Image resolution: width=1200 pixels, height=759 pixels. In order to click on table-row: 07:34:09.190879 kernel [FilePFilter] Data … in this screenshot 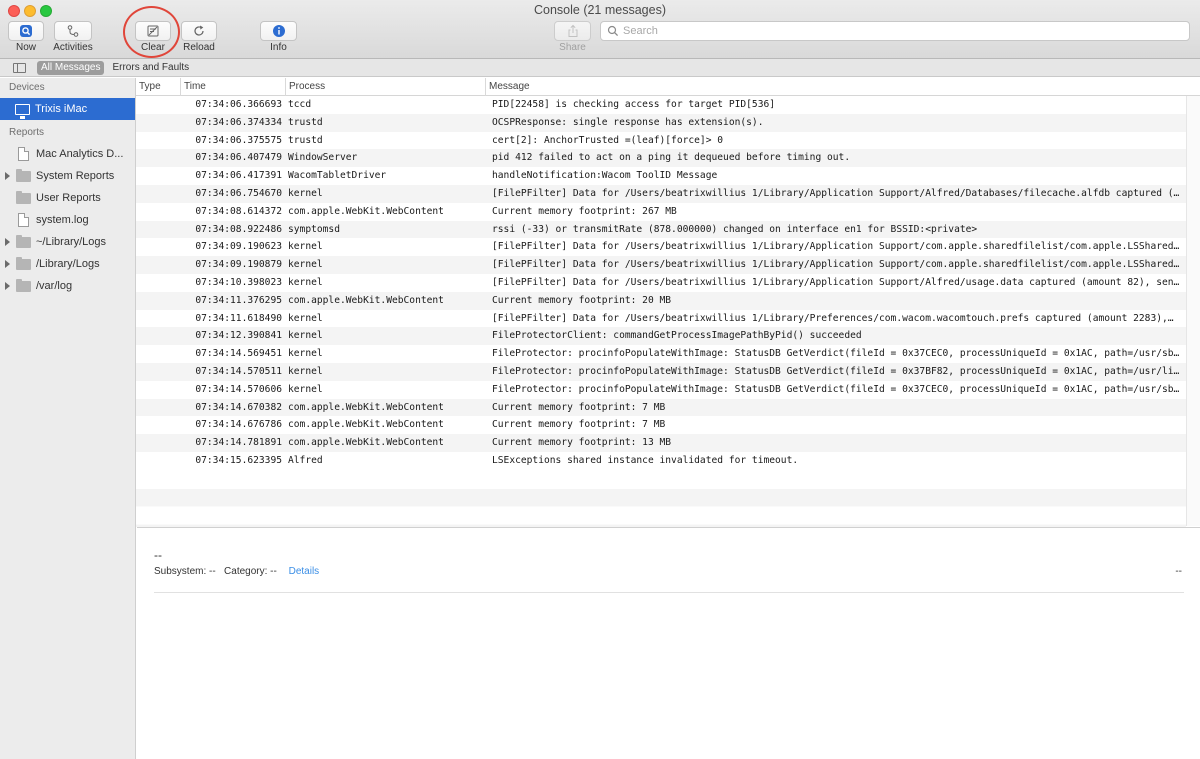, I will do `click(661, 265)`.